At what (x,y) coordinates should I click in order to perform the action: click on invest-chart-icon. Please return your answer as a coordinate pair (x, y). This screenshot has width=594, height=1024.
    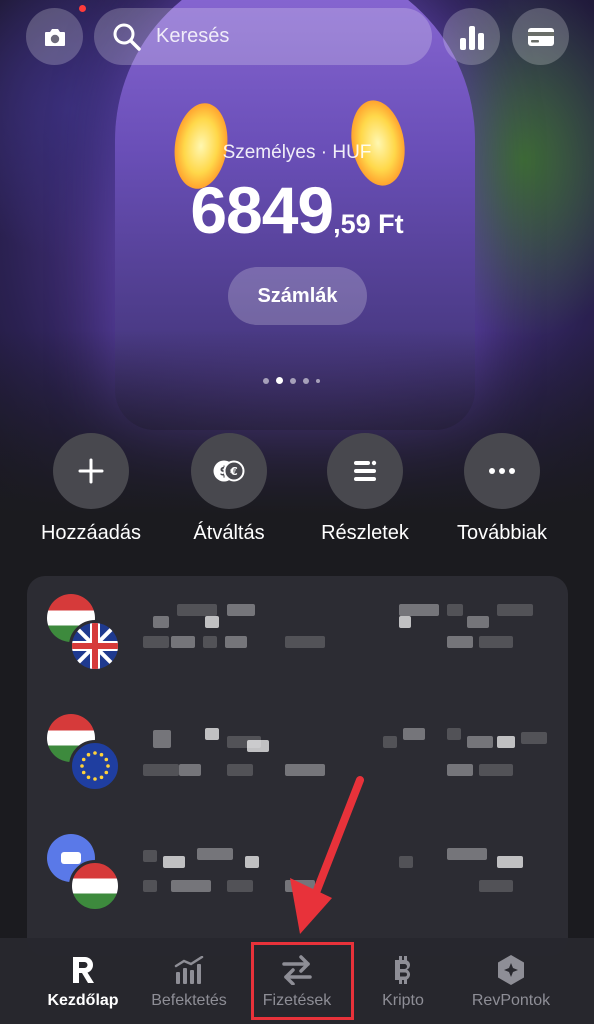
    Looking at the image, I should click on (189, 970).